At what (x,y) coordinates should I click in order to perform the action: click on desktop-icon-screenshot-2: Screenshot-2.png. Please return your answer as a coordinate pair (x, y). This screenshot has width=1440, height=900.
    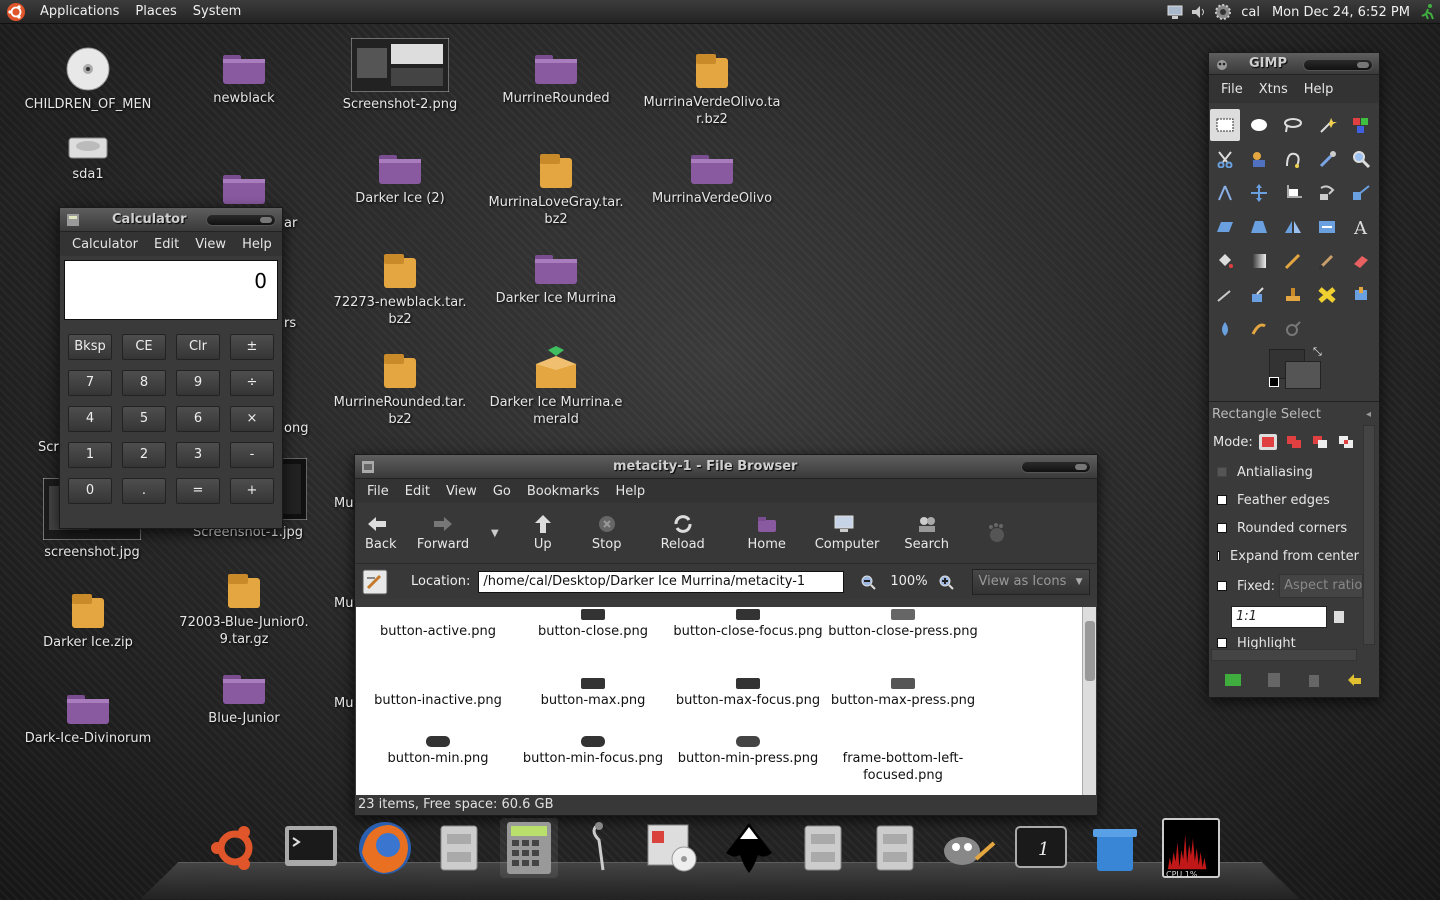
    Looking at the image, I should click on (400, 75).